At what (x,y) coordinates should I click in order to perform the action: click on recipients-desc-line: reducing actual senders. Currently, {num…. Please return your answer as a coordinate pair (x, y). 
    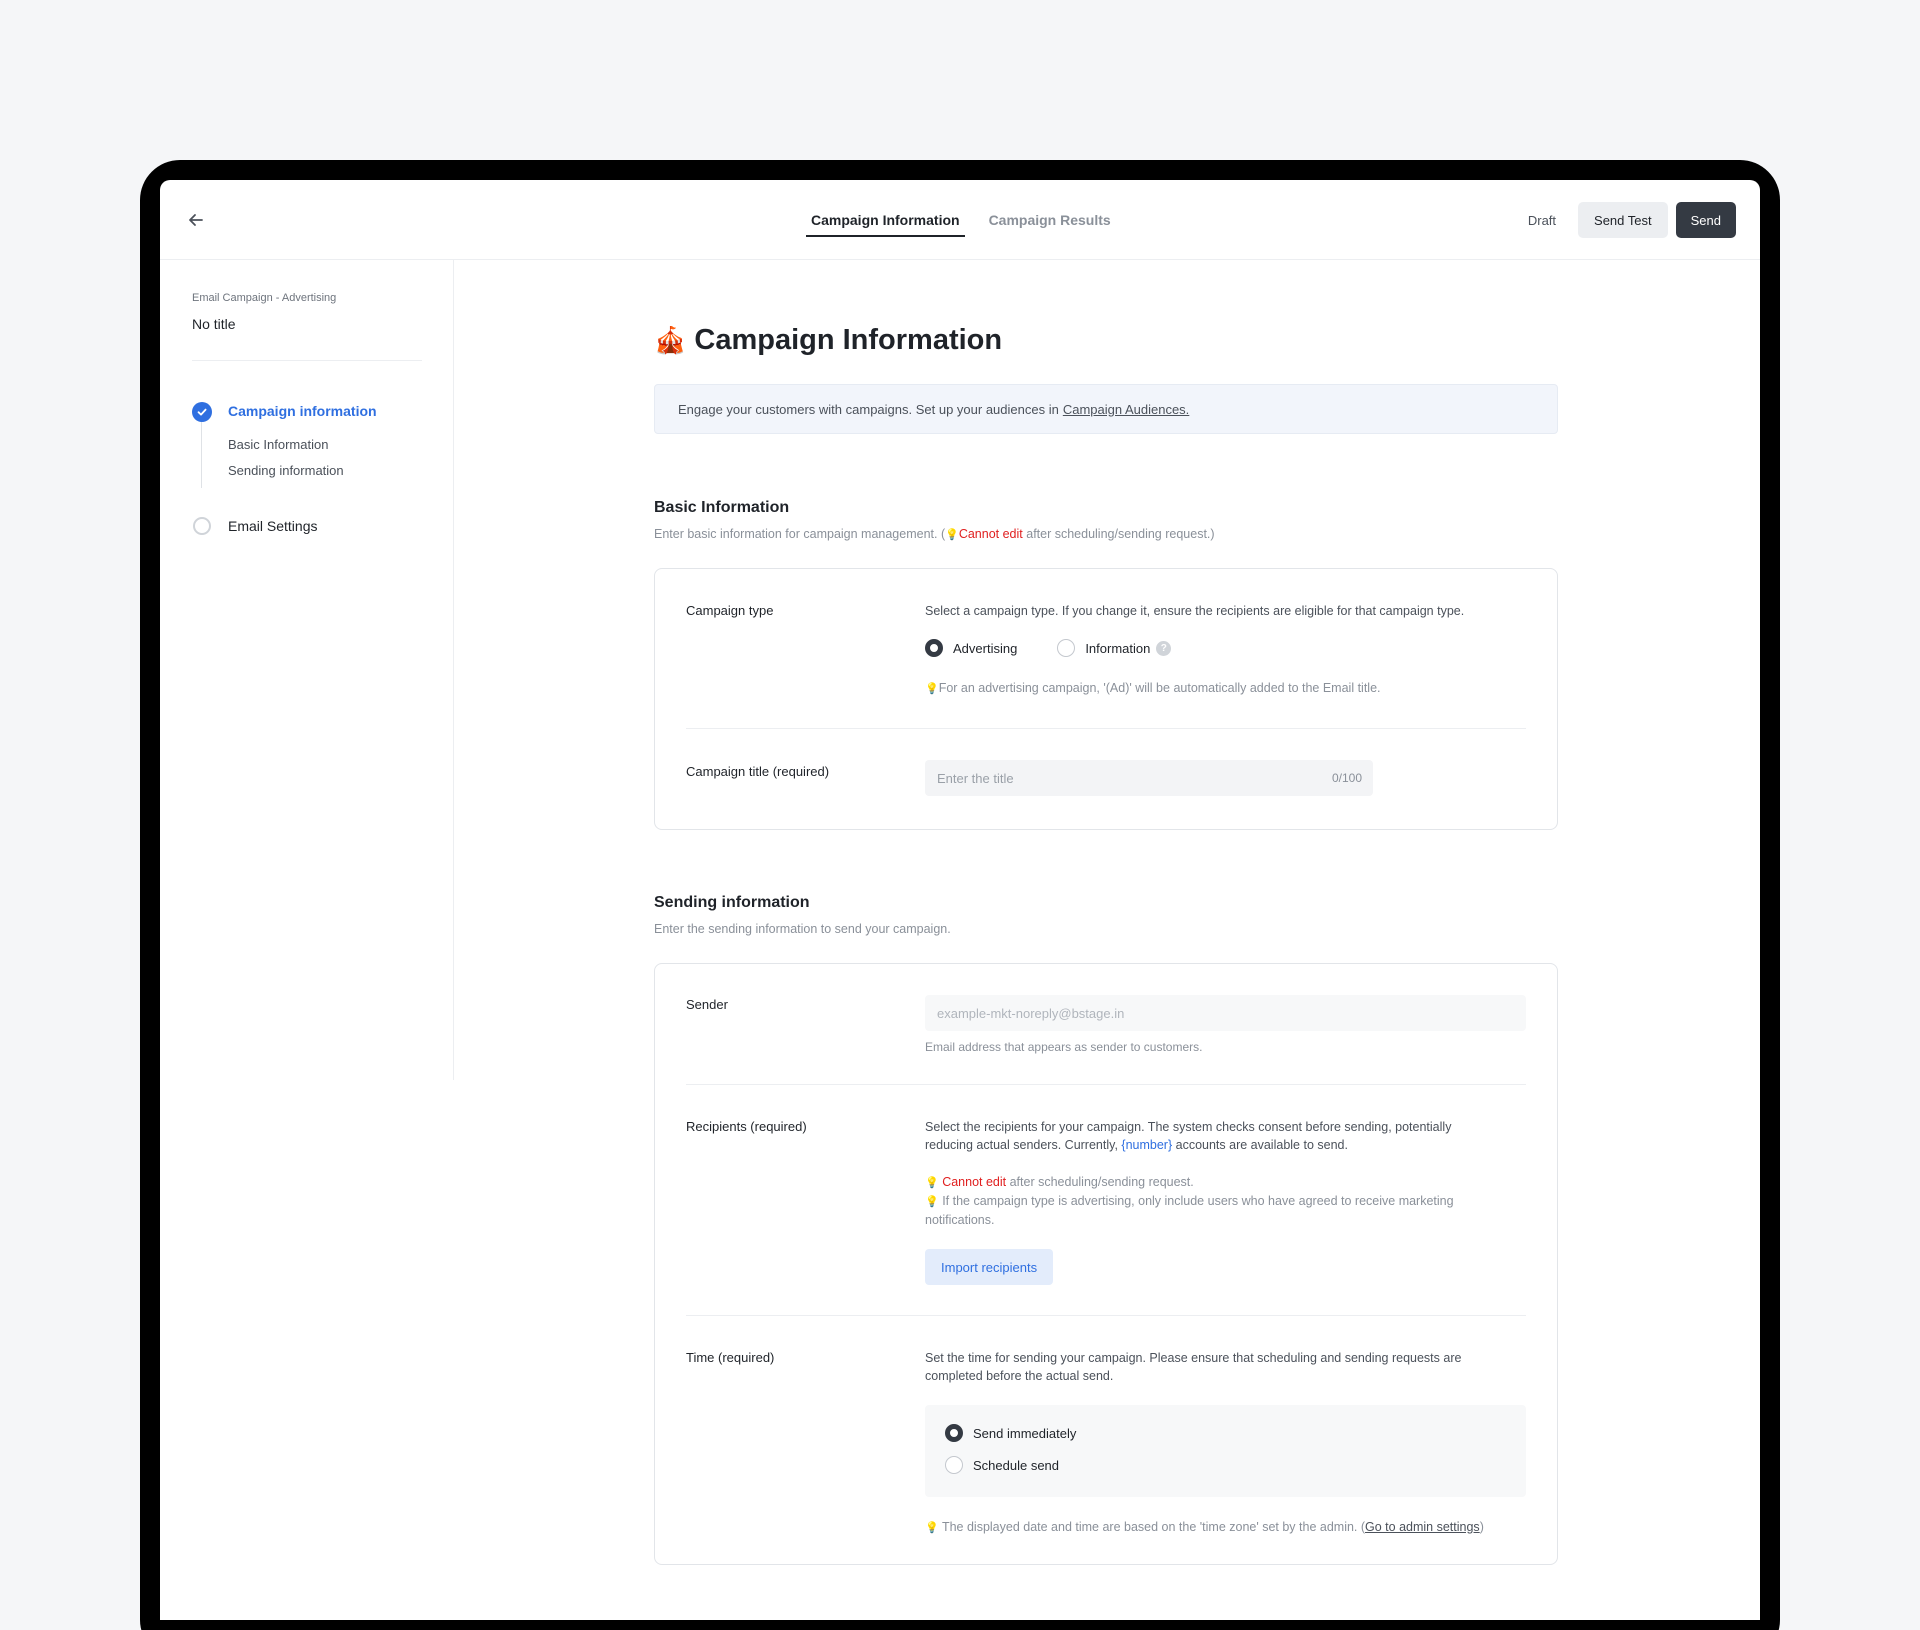
    Looking at the image, I should click on (1188, 1145).